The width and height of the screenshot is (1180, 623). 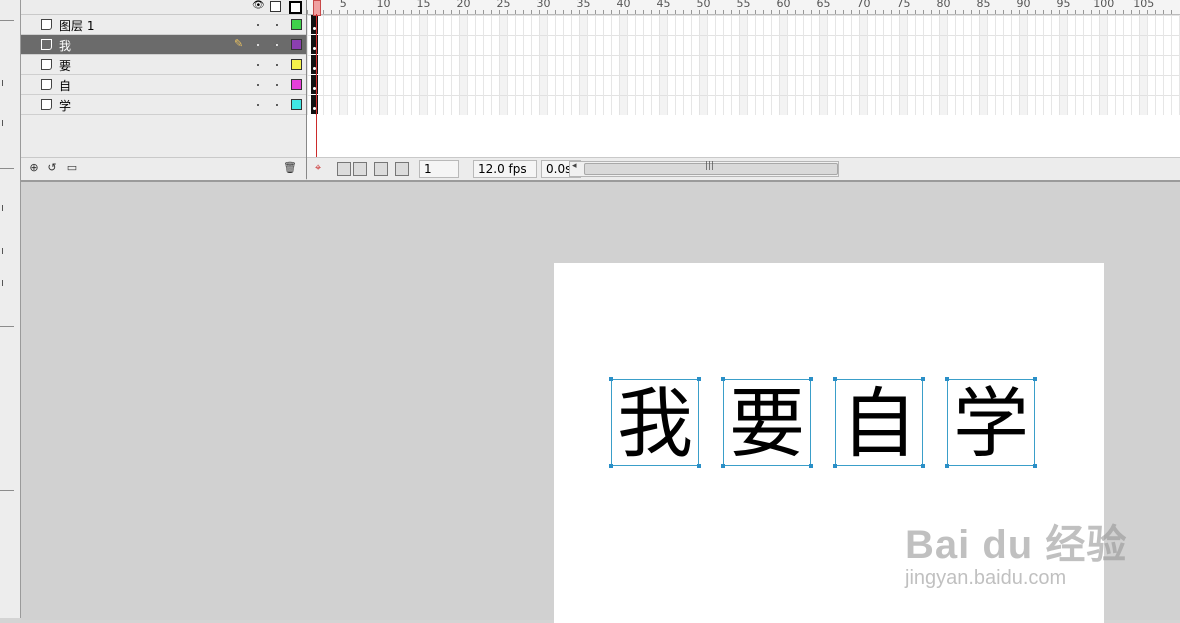 What do you see at coordinates (52, 168) in the screenshot?
I see `motion-guide-icon: ↺` at bounding box center [52, 168].